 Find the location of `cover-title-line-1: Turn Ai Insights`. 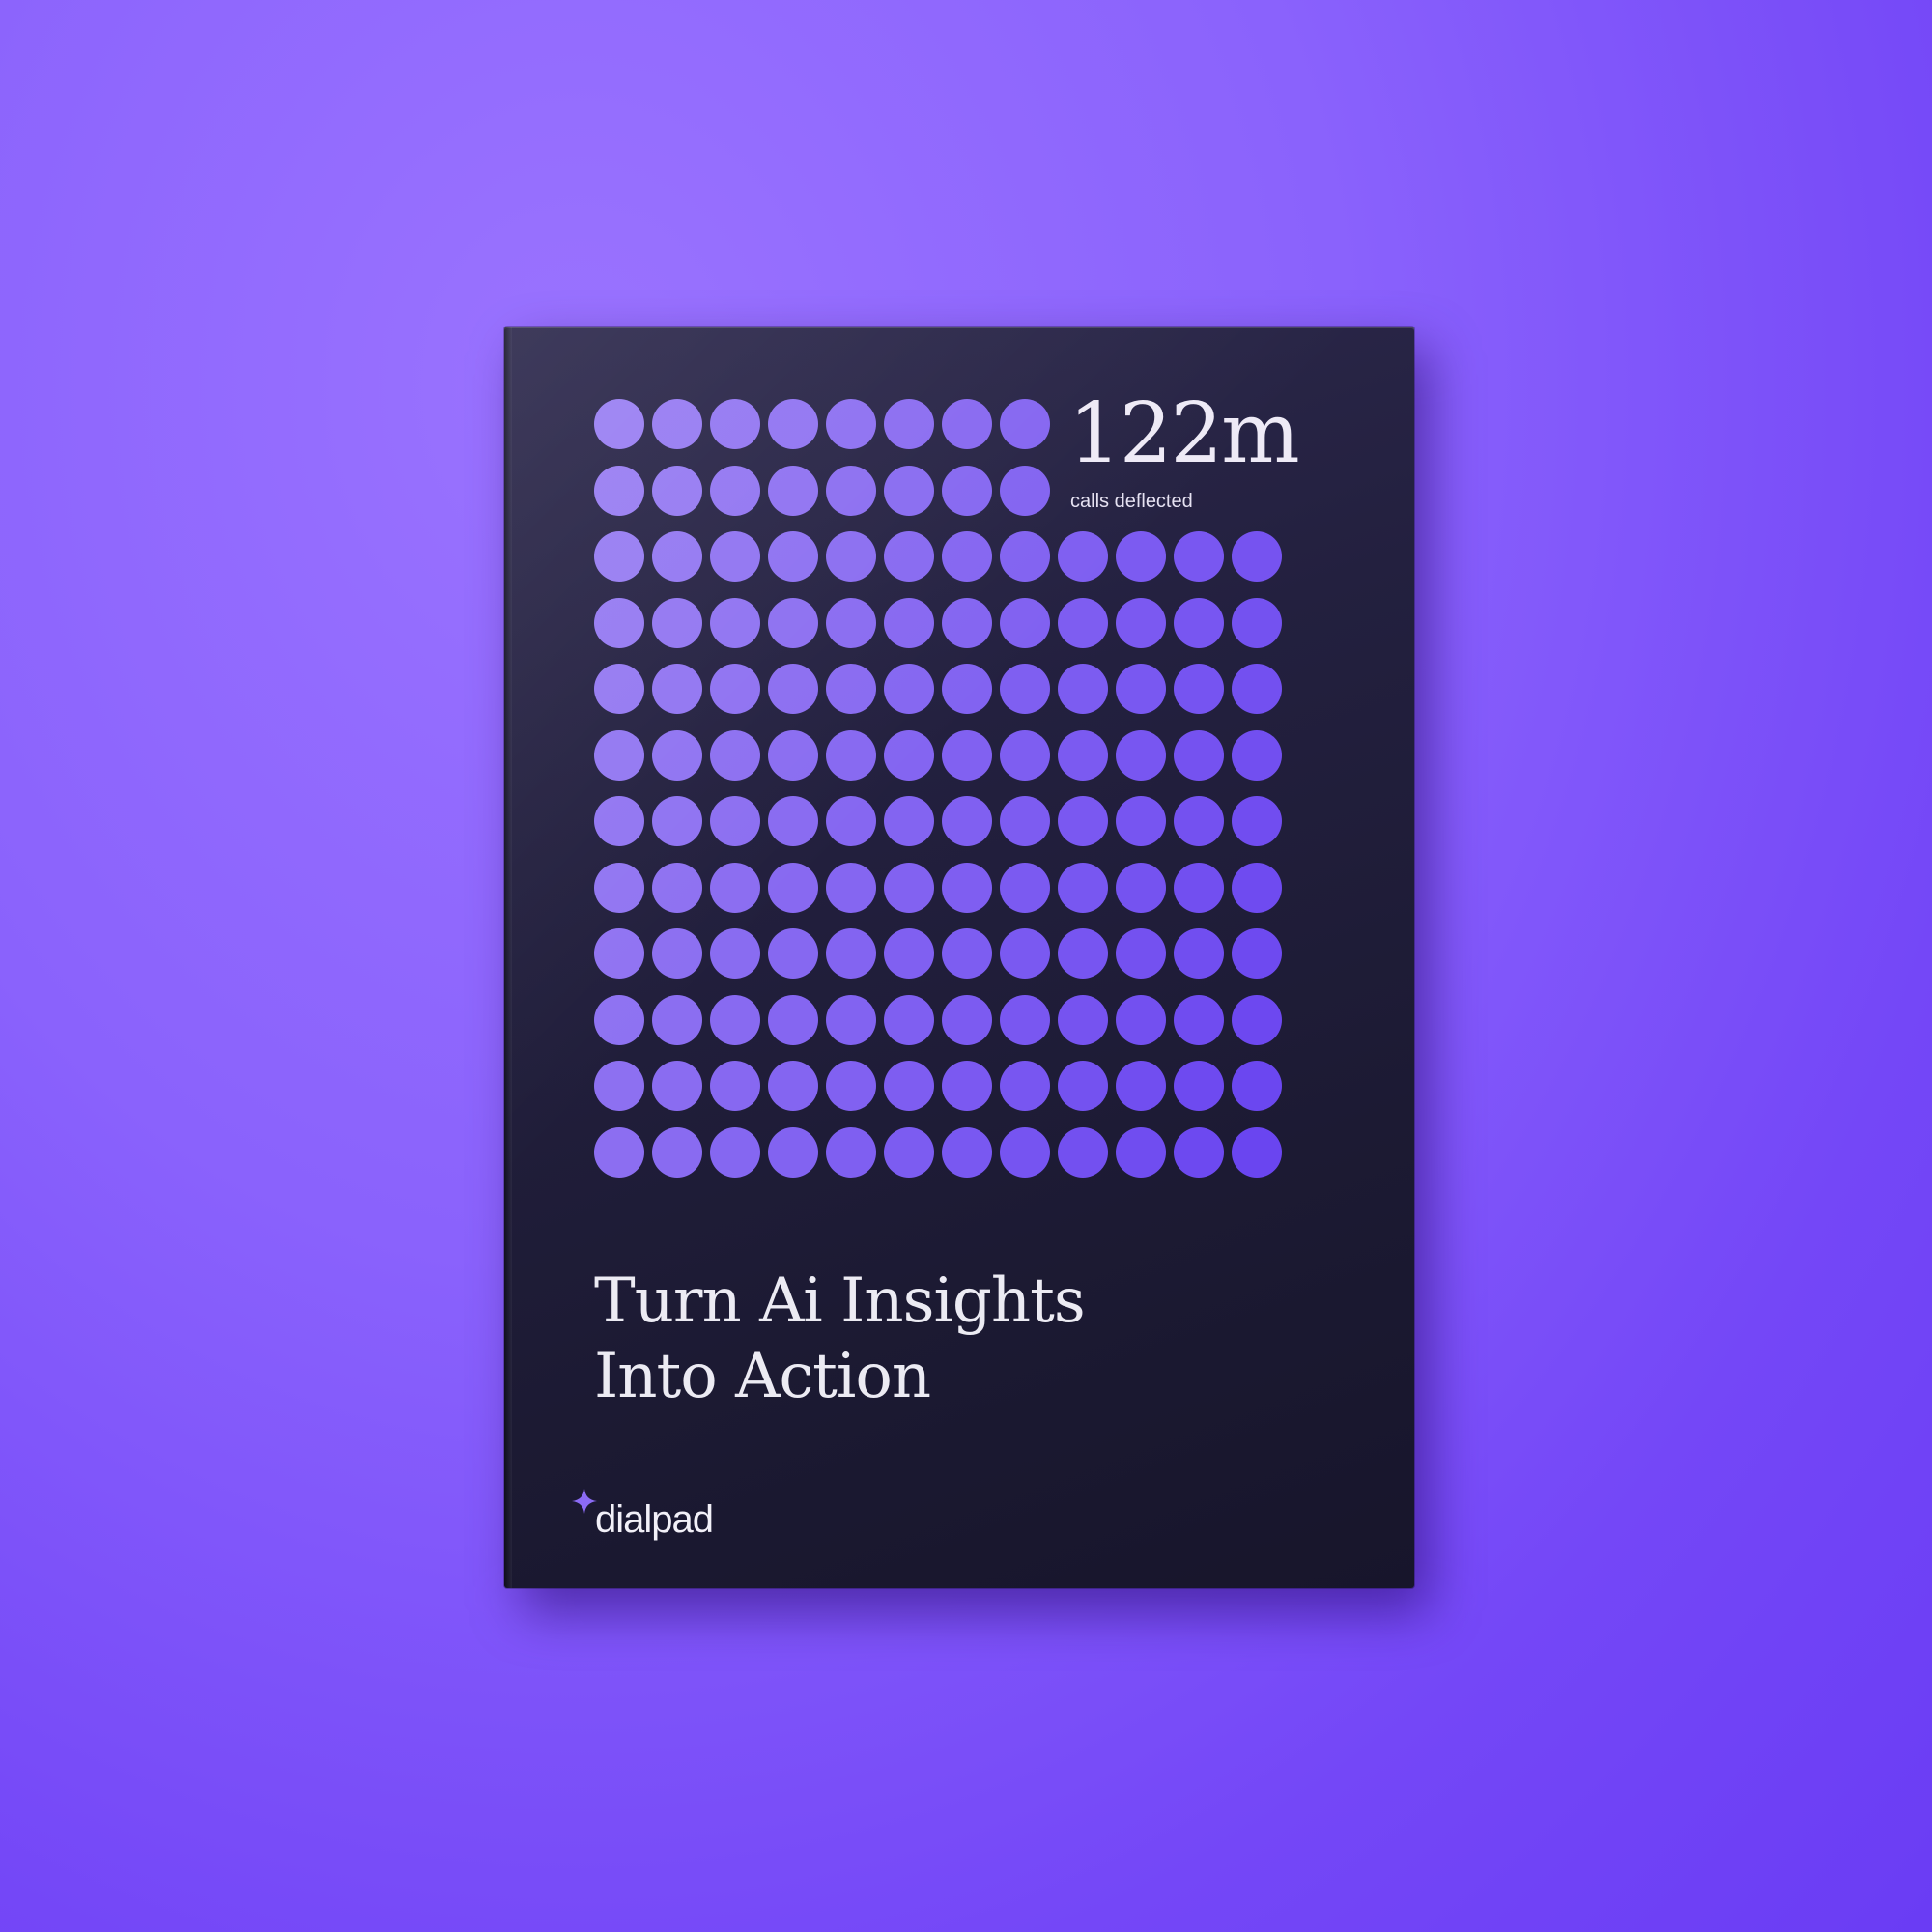

cover-title-line-1: Turn Ai Insights is located at coordinates (840, 1301).